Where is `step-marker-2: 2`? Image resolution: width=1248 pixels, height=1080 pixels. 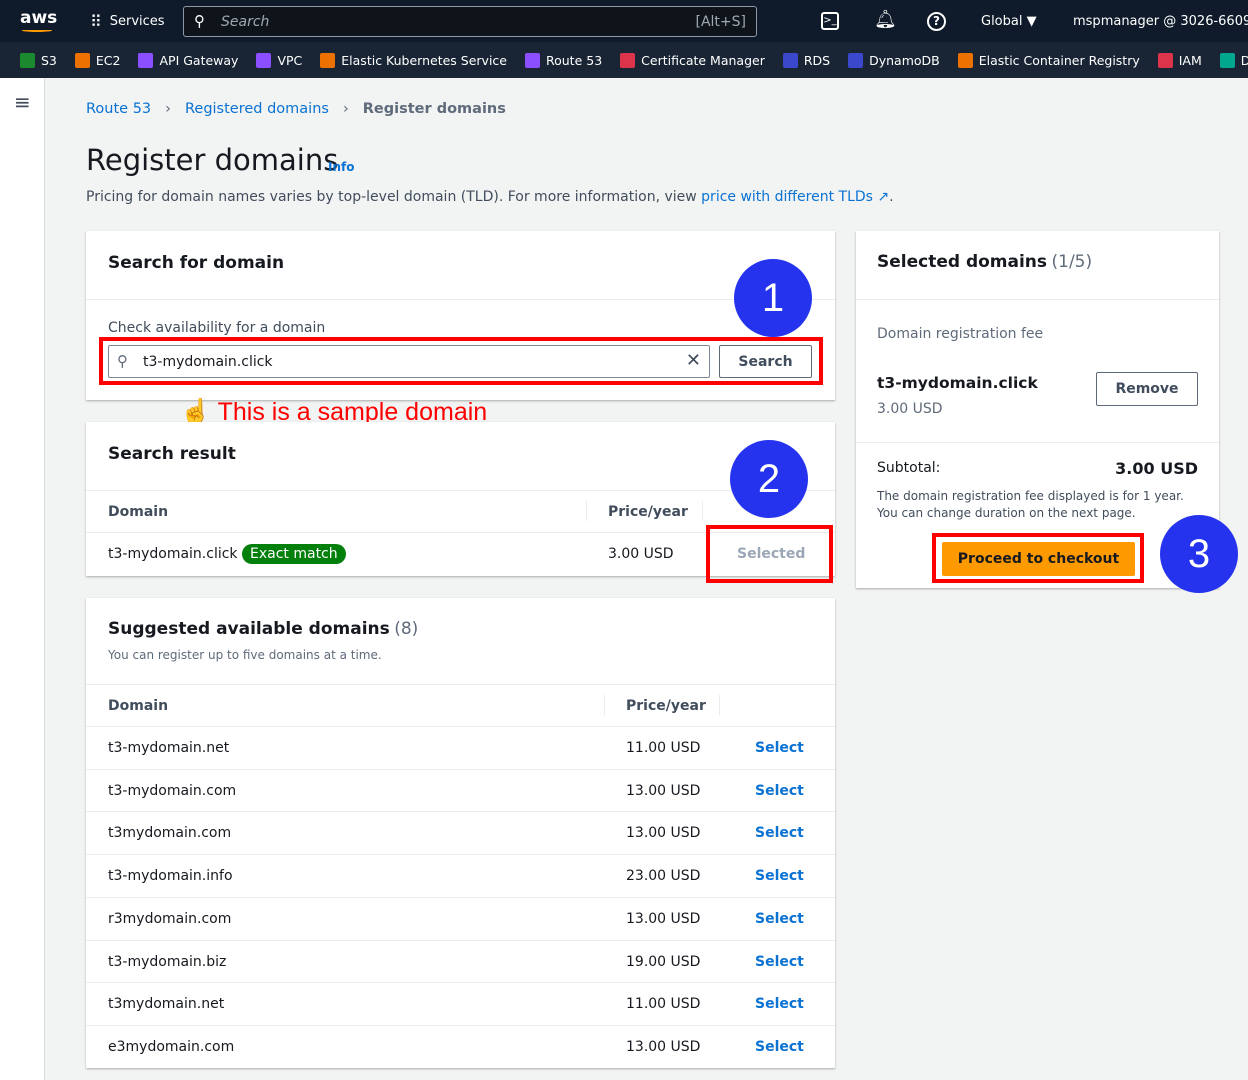 step-marker-2: 2 is located at coordinates (769, 479).